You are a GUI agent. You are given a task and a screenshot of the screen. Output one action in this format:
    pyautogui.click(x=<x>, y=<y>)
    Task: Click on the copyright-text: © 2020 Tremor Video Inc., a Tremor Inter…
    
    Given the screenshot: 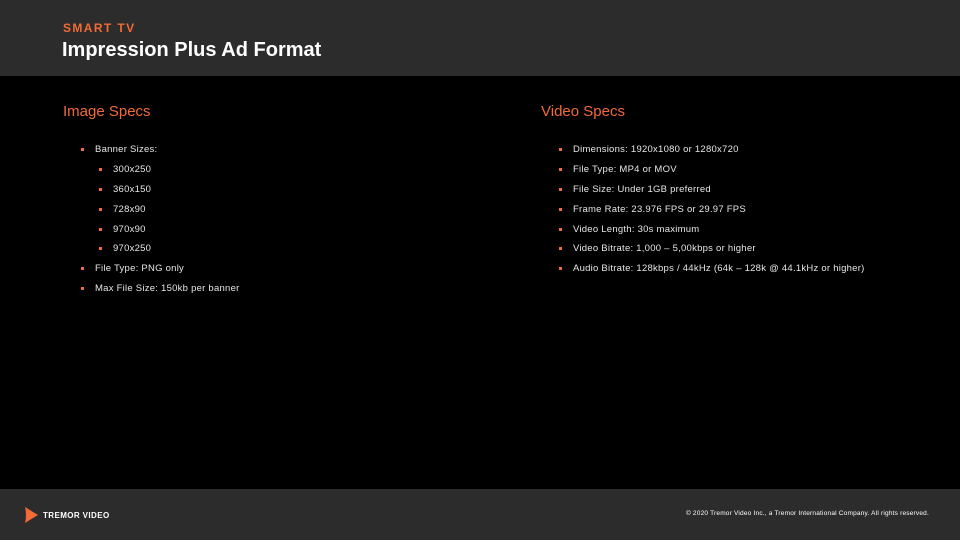 What is the action you would take?
    pyautogui.click(x=807, y=513)
    